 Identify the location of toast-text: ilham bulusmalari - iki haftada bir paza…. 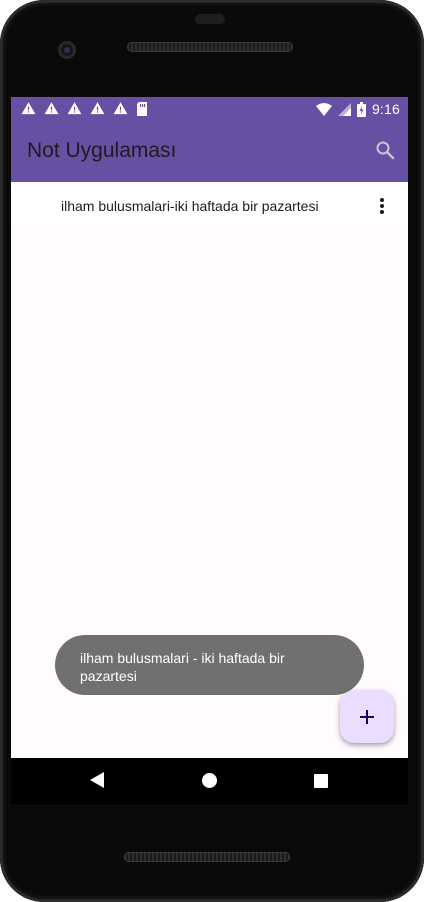
(182, 667).